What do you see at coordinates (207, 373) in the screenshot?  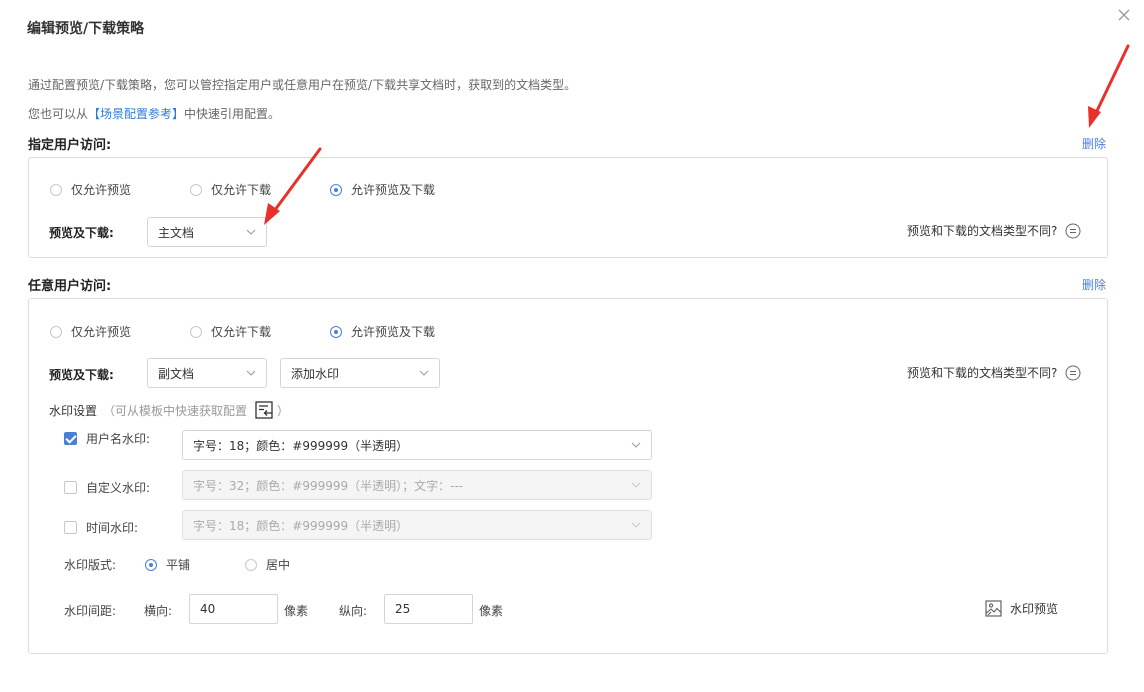 I see `document-type-select: 副文档` at bounding box center [207, 373].